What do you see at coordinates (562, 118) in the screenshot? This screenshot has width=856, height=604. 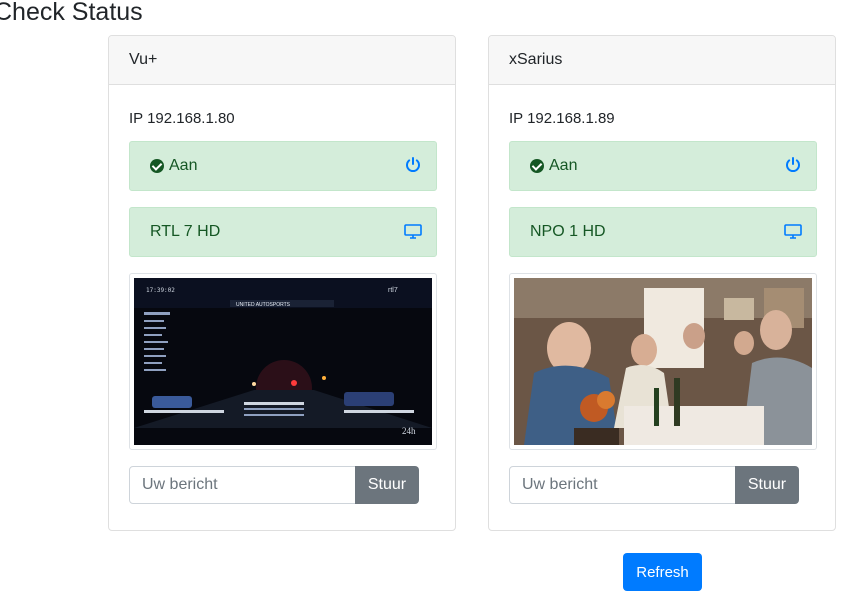 I see `device-ip: IP 192.168.1.89` at bounding box center [562, 118].